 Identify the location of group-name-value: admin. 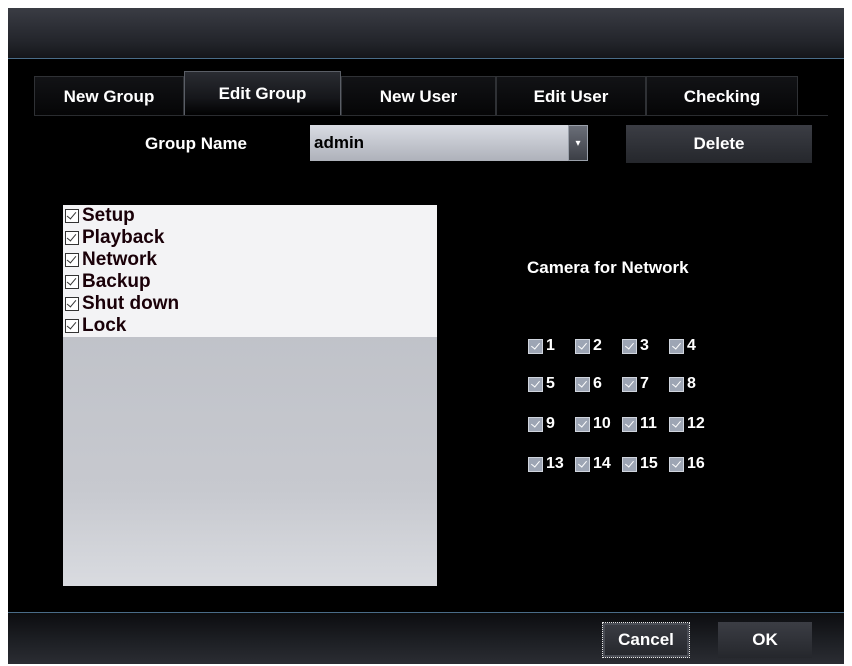
(339, 142).